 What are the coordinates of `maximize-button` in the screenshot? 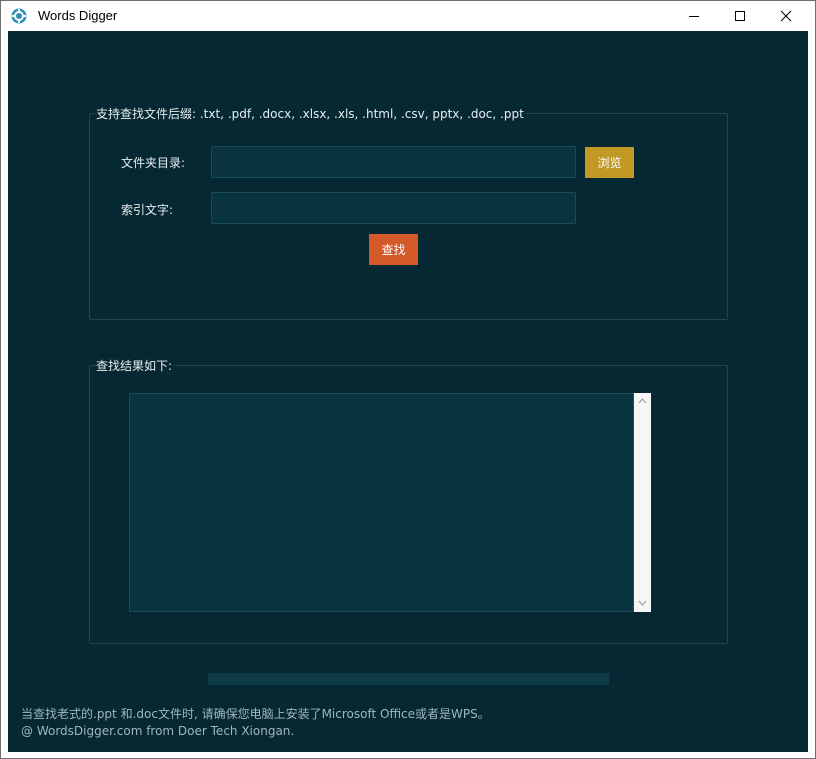 It's located at (740, 16).